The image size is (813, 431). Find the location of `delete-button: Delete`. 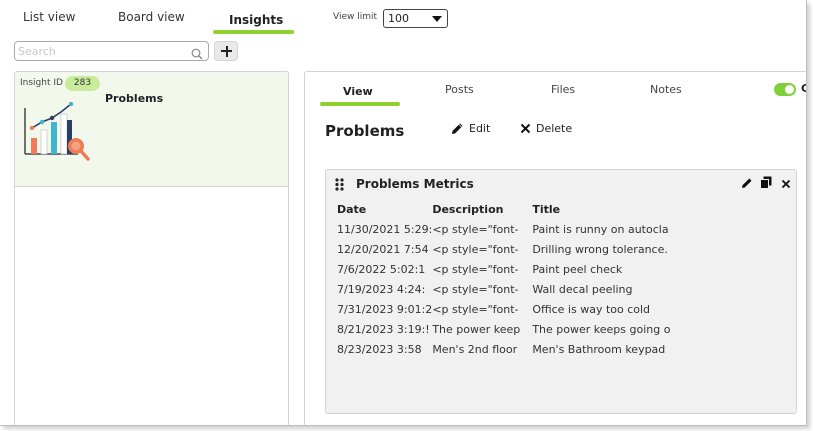

delete-button: Delete is located at coordinates (546, 128).